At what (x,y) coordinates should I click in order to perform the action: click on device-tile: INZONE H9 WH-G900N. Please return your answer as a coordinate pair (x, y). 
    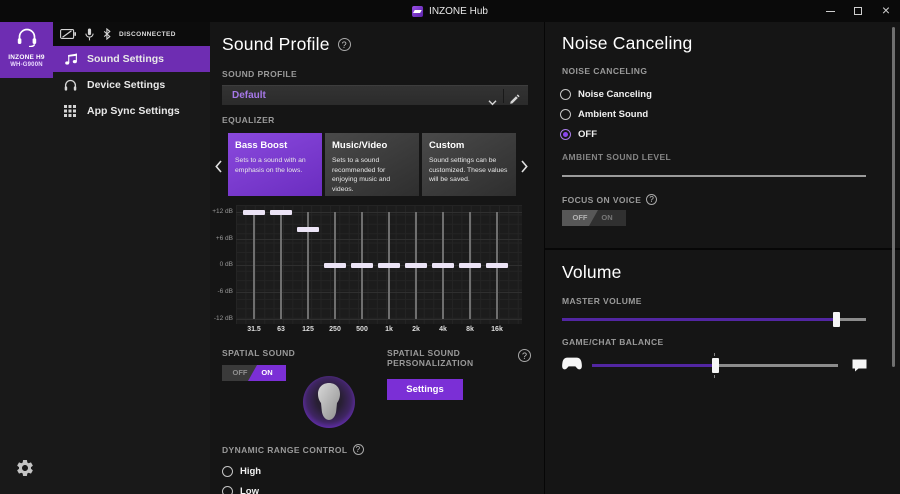
    Looking at the image, I should click on (26, 50).